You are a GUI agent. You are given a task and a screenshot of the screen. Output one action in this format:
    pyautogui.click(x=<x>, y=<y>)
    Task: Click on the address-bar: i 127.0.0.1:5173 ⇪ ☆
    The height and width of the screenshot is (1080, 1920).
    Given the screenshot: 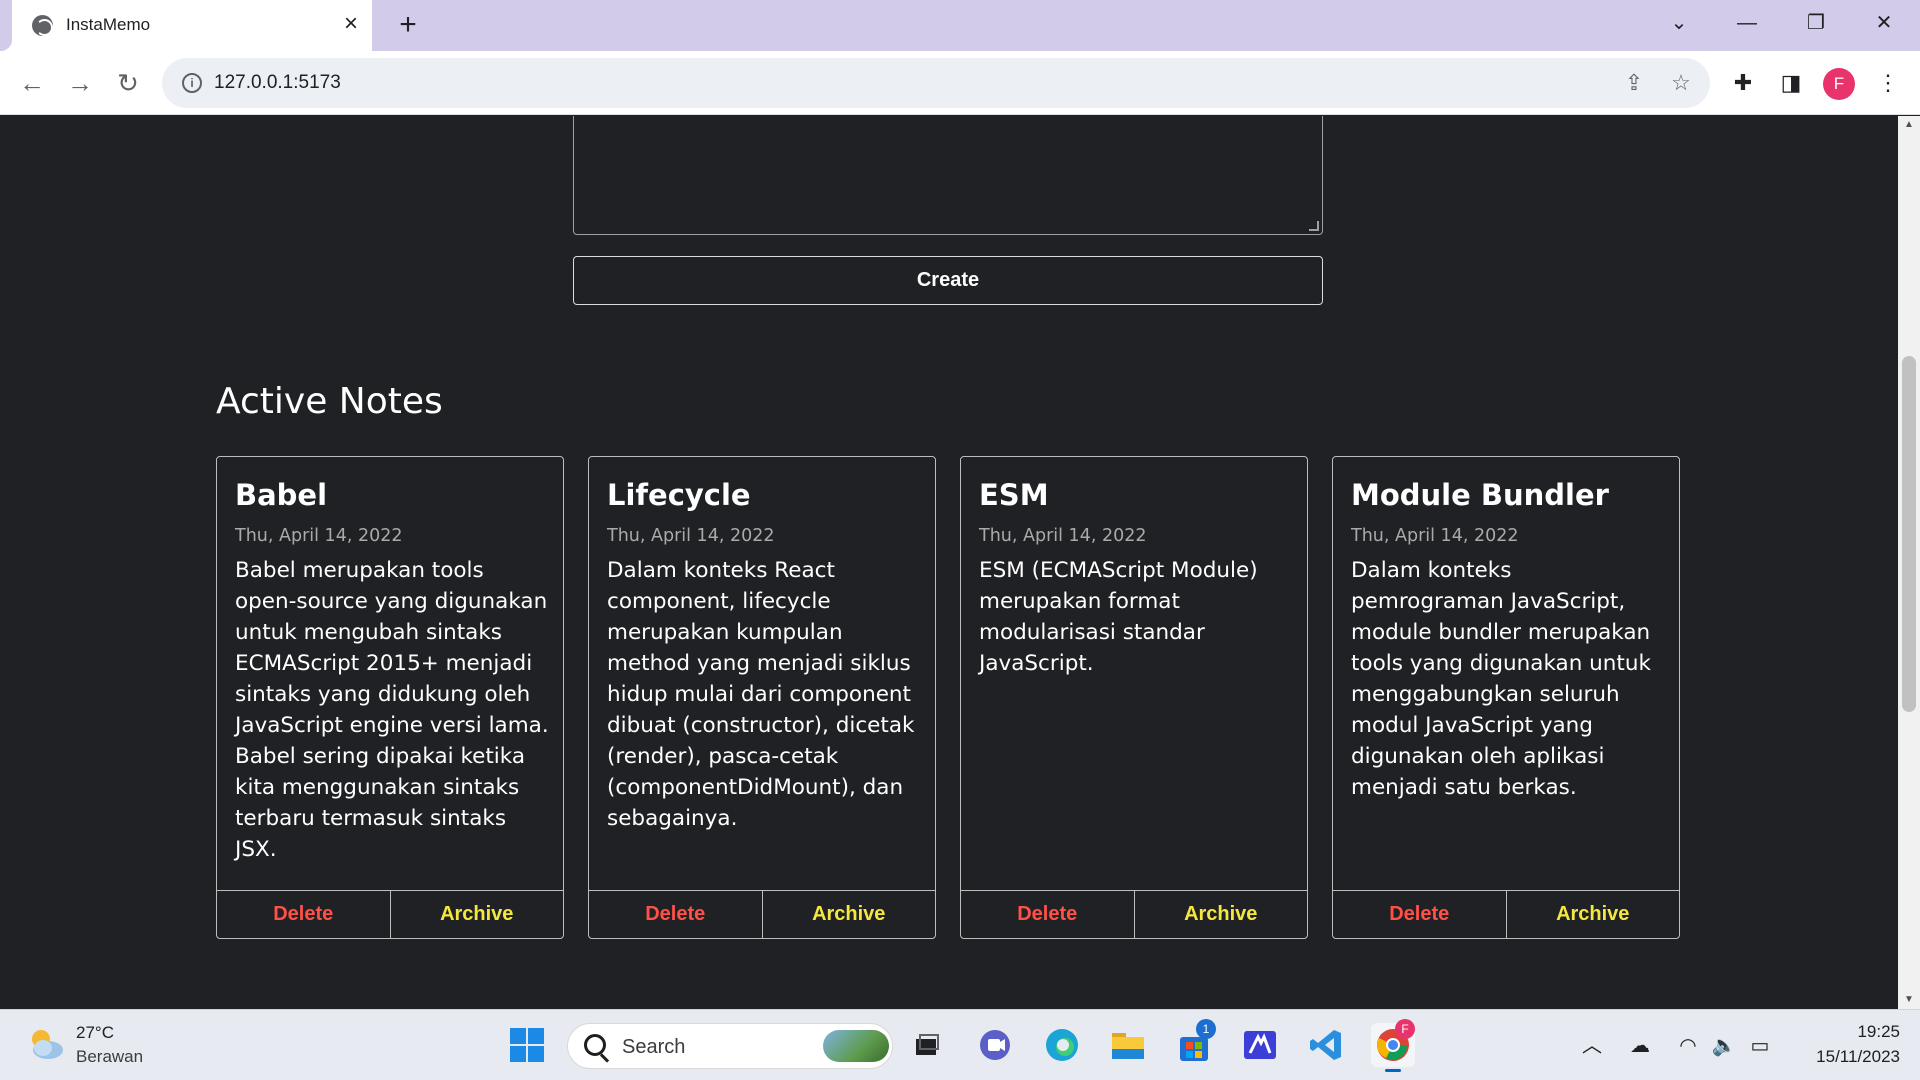 What is the action you would take?
    pyautogui.click(x=936, y=83)
    